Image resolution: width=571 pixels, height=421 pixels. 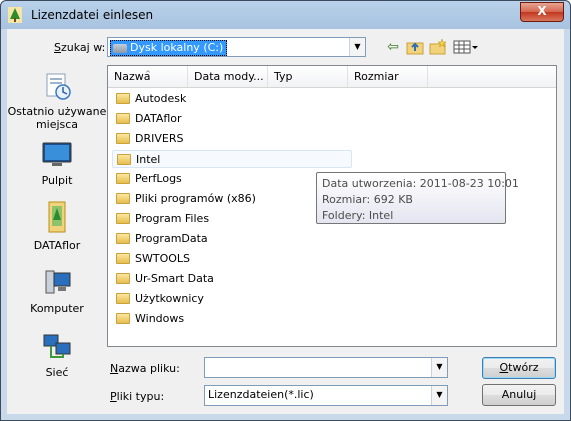 What do you see at coordinates (174, 278) in the screenshot?
I see `list-item-label: Ur-Smart Data` at bounding box center [174, 278].